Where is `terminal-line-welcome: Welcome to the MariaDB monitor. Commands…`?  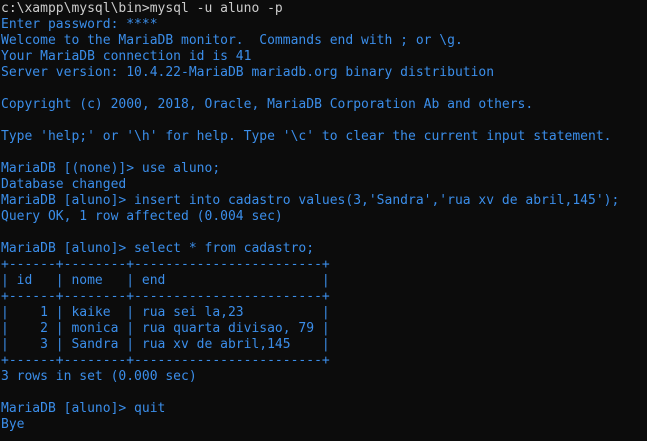
terminal-line-welcome: Welcome to the MariaDB monitor. Commands… is located at coordinates (232, 40).